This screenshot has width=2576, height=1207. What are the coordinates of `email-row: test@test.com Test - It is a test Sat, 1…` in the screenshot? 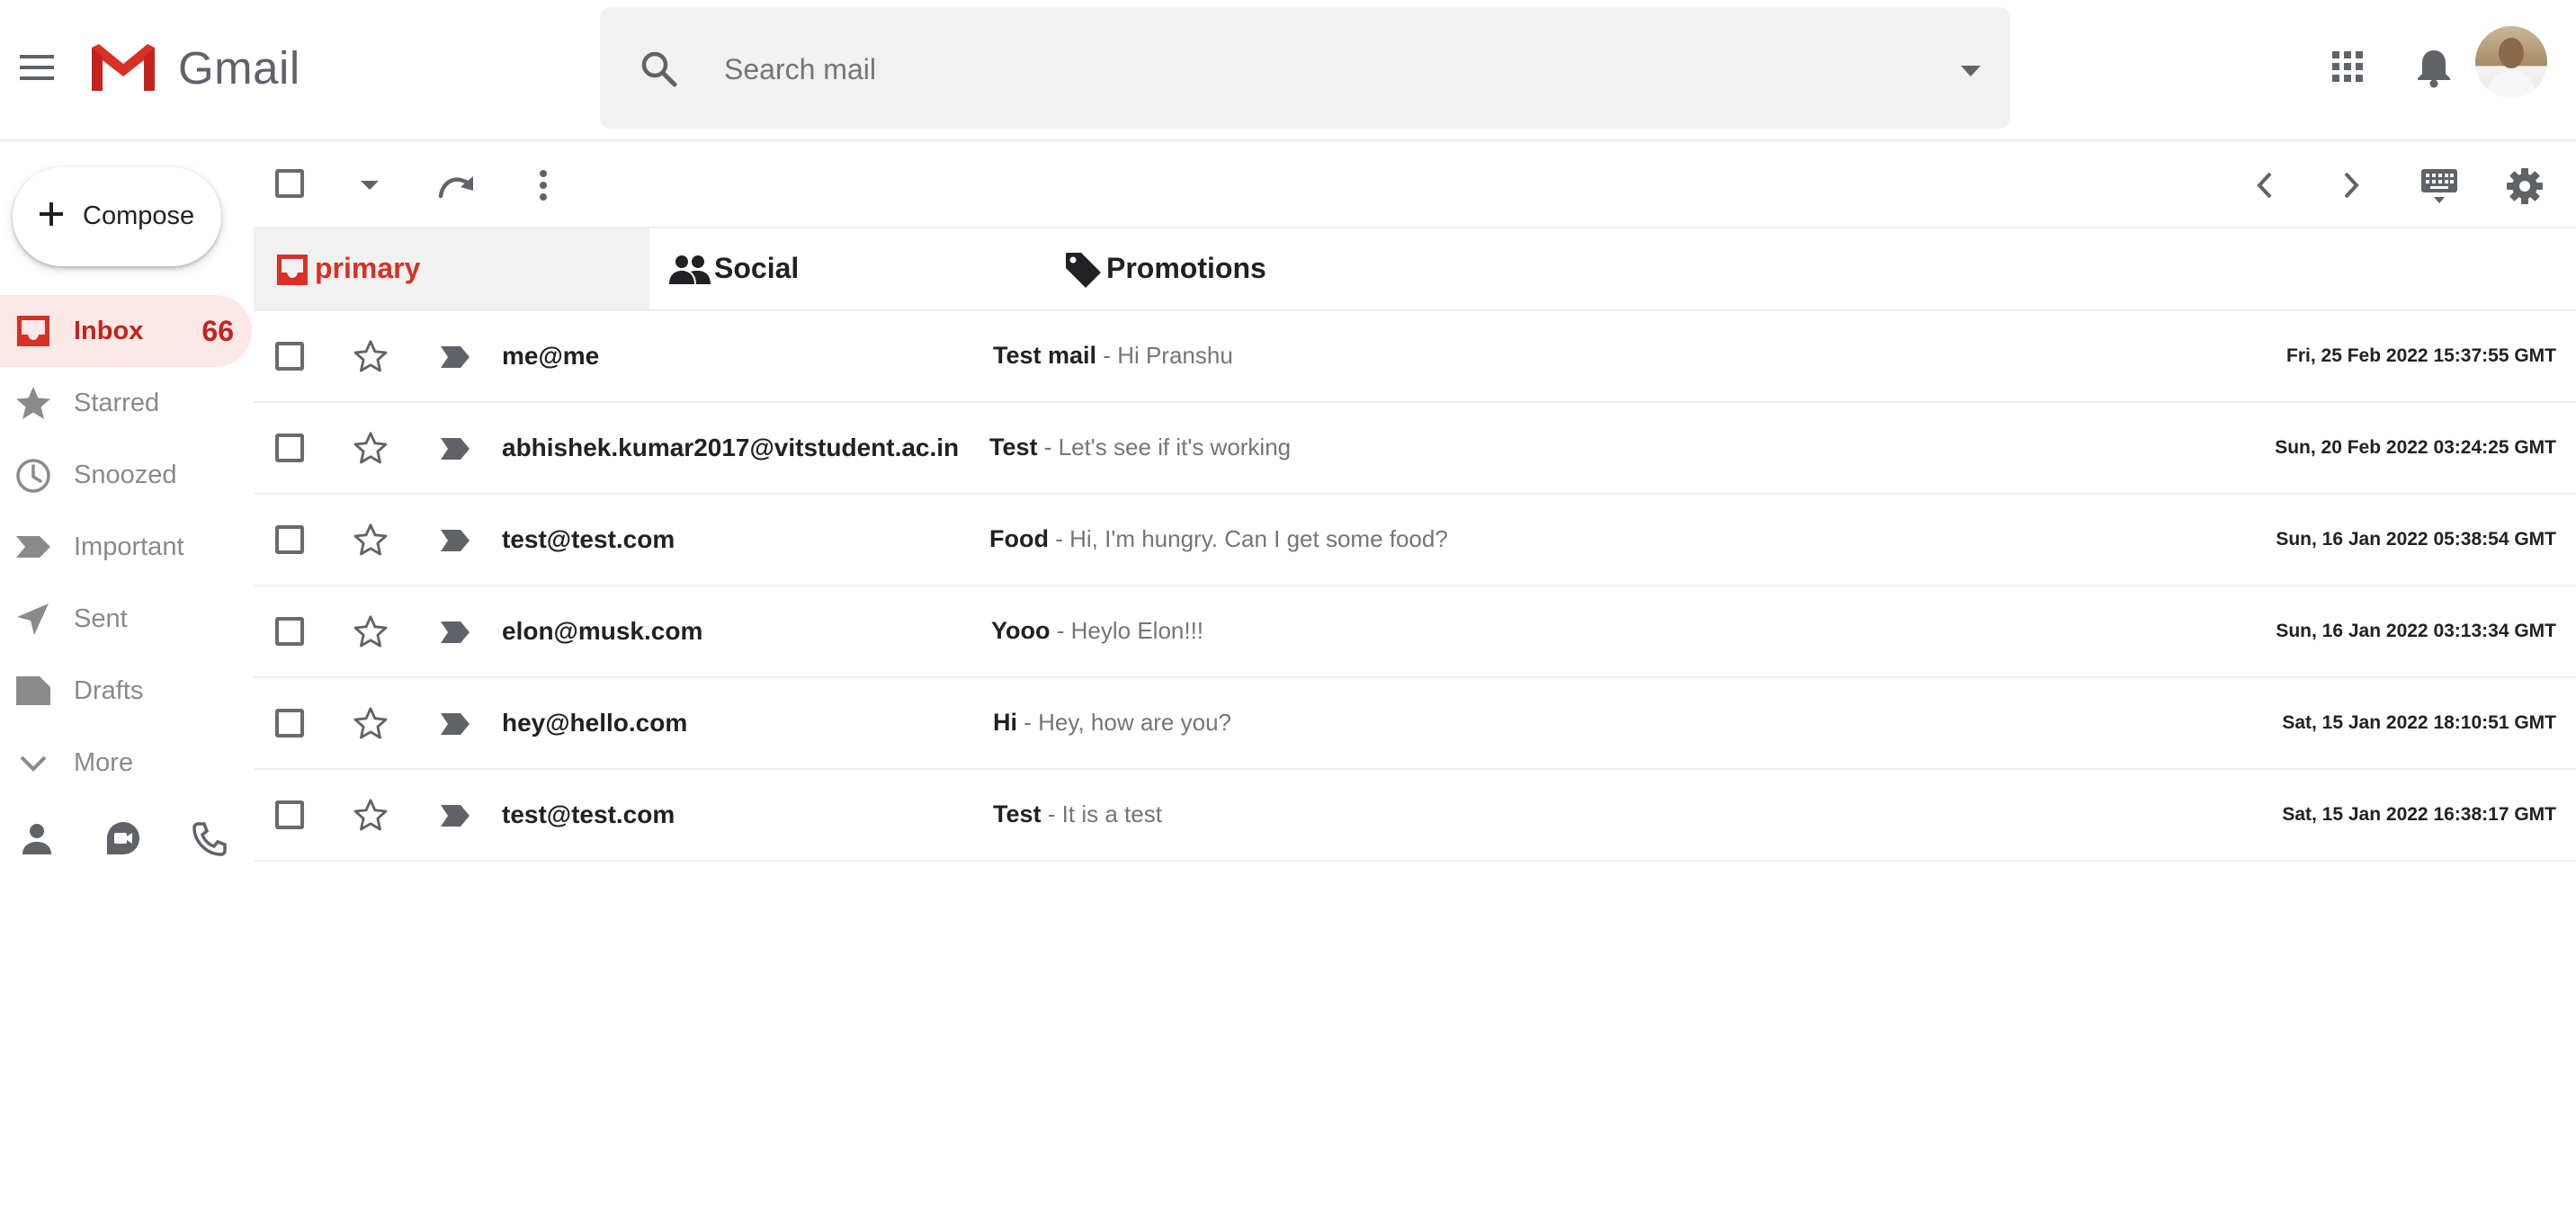 It's located at (1415, 816).